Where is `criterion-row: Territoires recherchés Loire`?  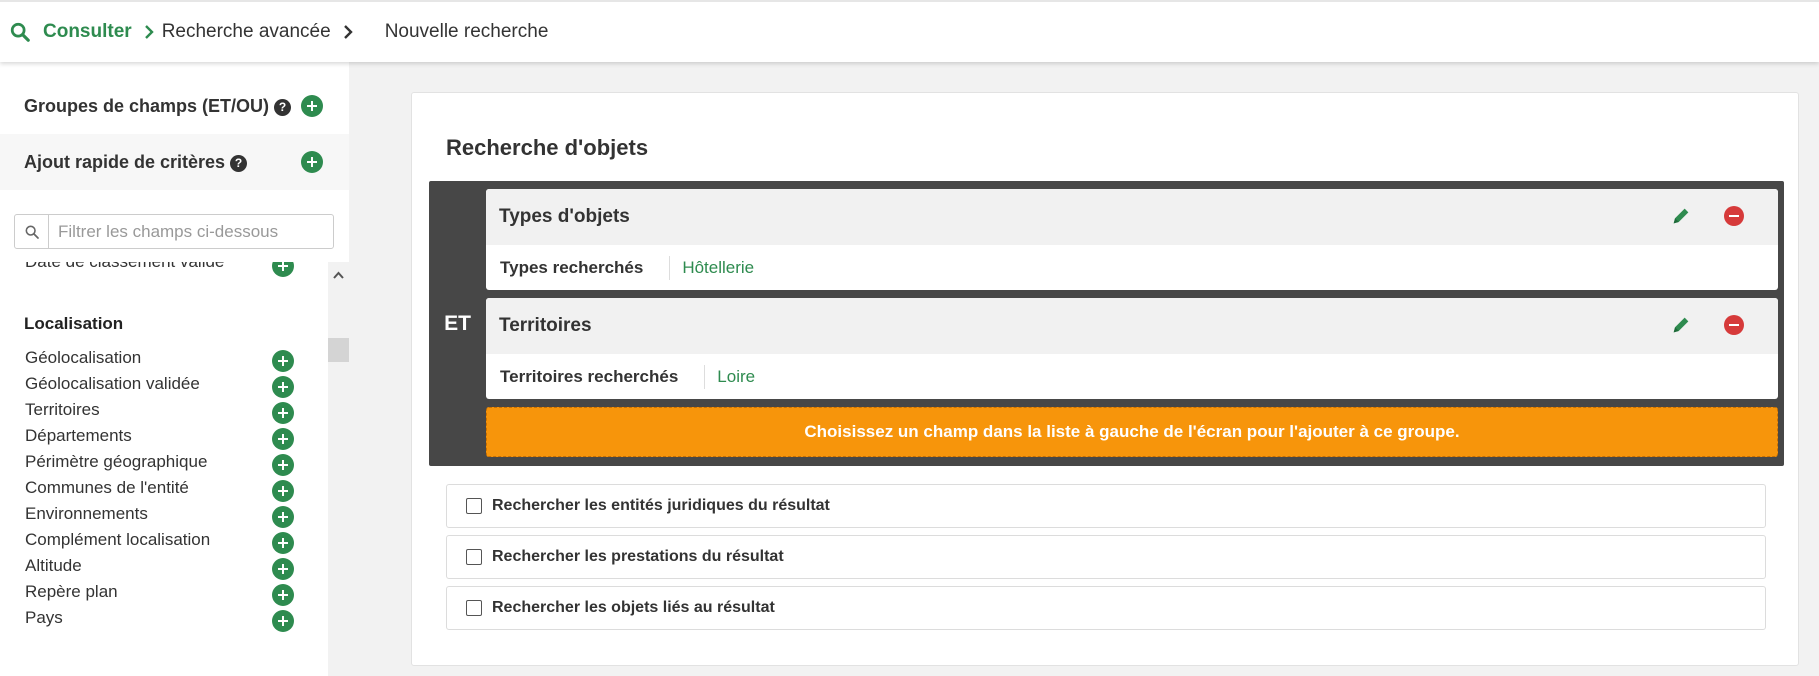
criterion-row: Territoires recherchés Loire is located at coordinates (1132, 376).